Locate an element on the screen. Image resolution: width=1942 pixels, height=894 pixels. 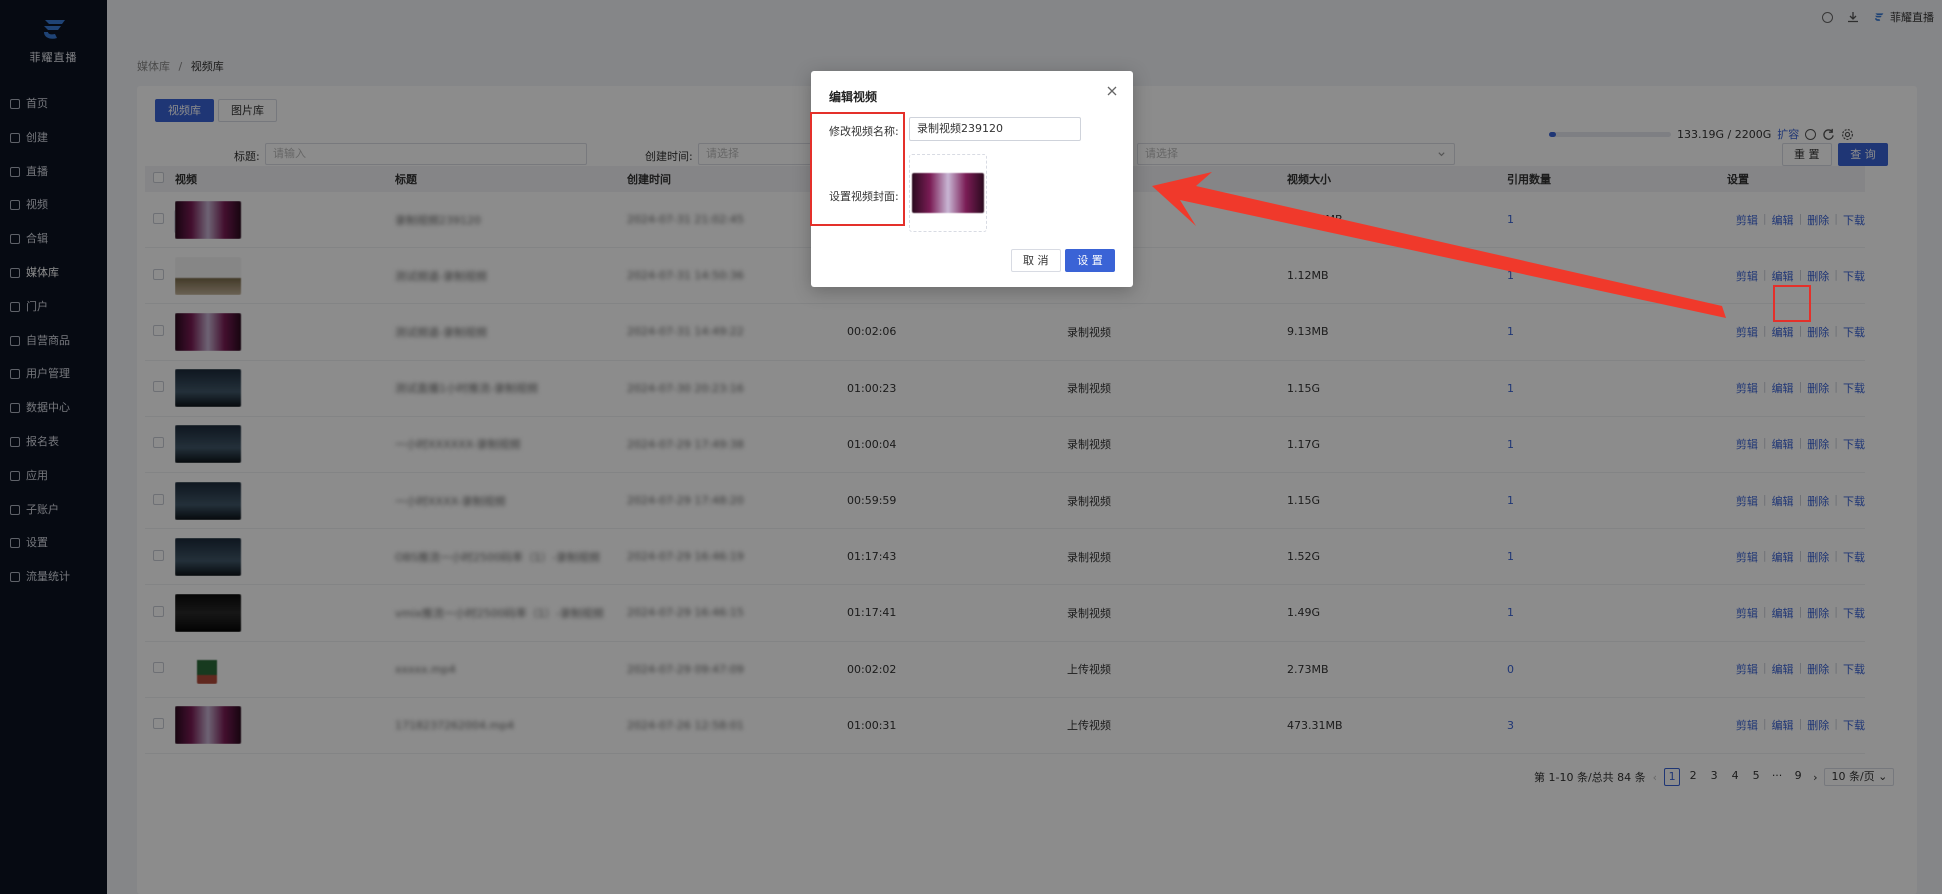
cancel-button: 取 消 is located at coordinates (1036, 260).